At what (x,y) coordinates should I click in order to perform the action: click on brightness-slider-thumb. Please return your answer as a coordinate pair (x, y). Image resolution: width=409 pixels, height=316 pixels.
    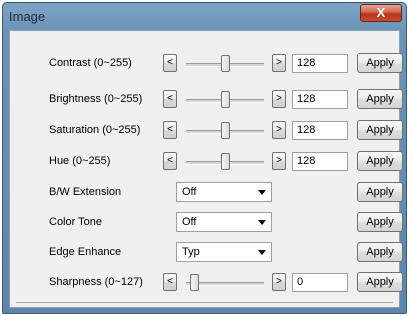
    Looking at the image, I should click on (225, 99).